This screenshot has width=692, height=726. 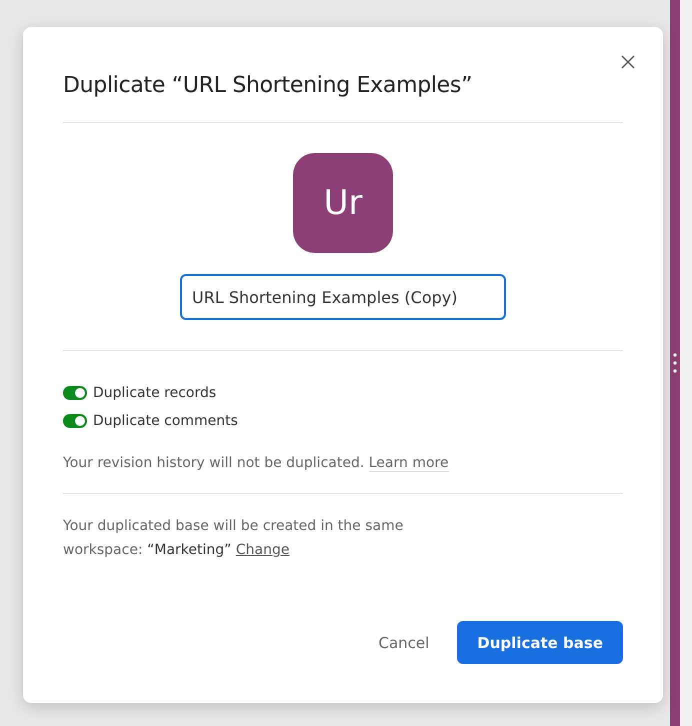 I want to click on base-avatar: Ur, so click(x=343, y=203).